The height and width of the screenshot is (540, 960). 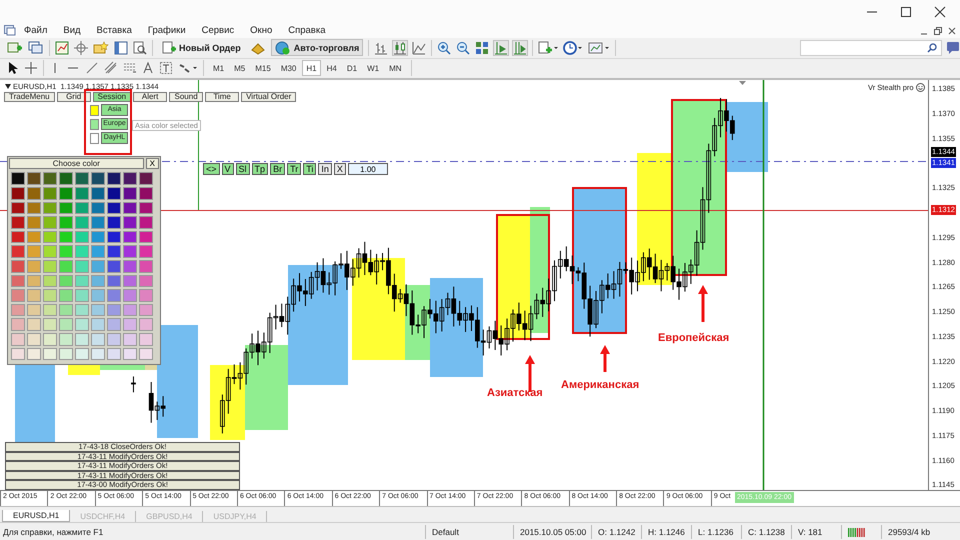 What do you see at coordinates (307, 30) in the screenshot?
I see `menu-item: Справка` at bounding box center [307, 30].